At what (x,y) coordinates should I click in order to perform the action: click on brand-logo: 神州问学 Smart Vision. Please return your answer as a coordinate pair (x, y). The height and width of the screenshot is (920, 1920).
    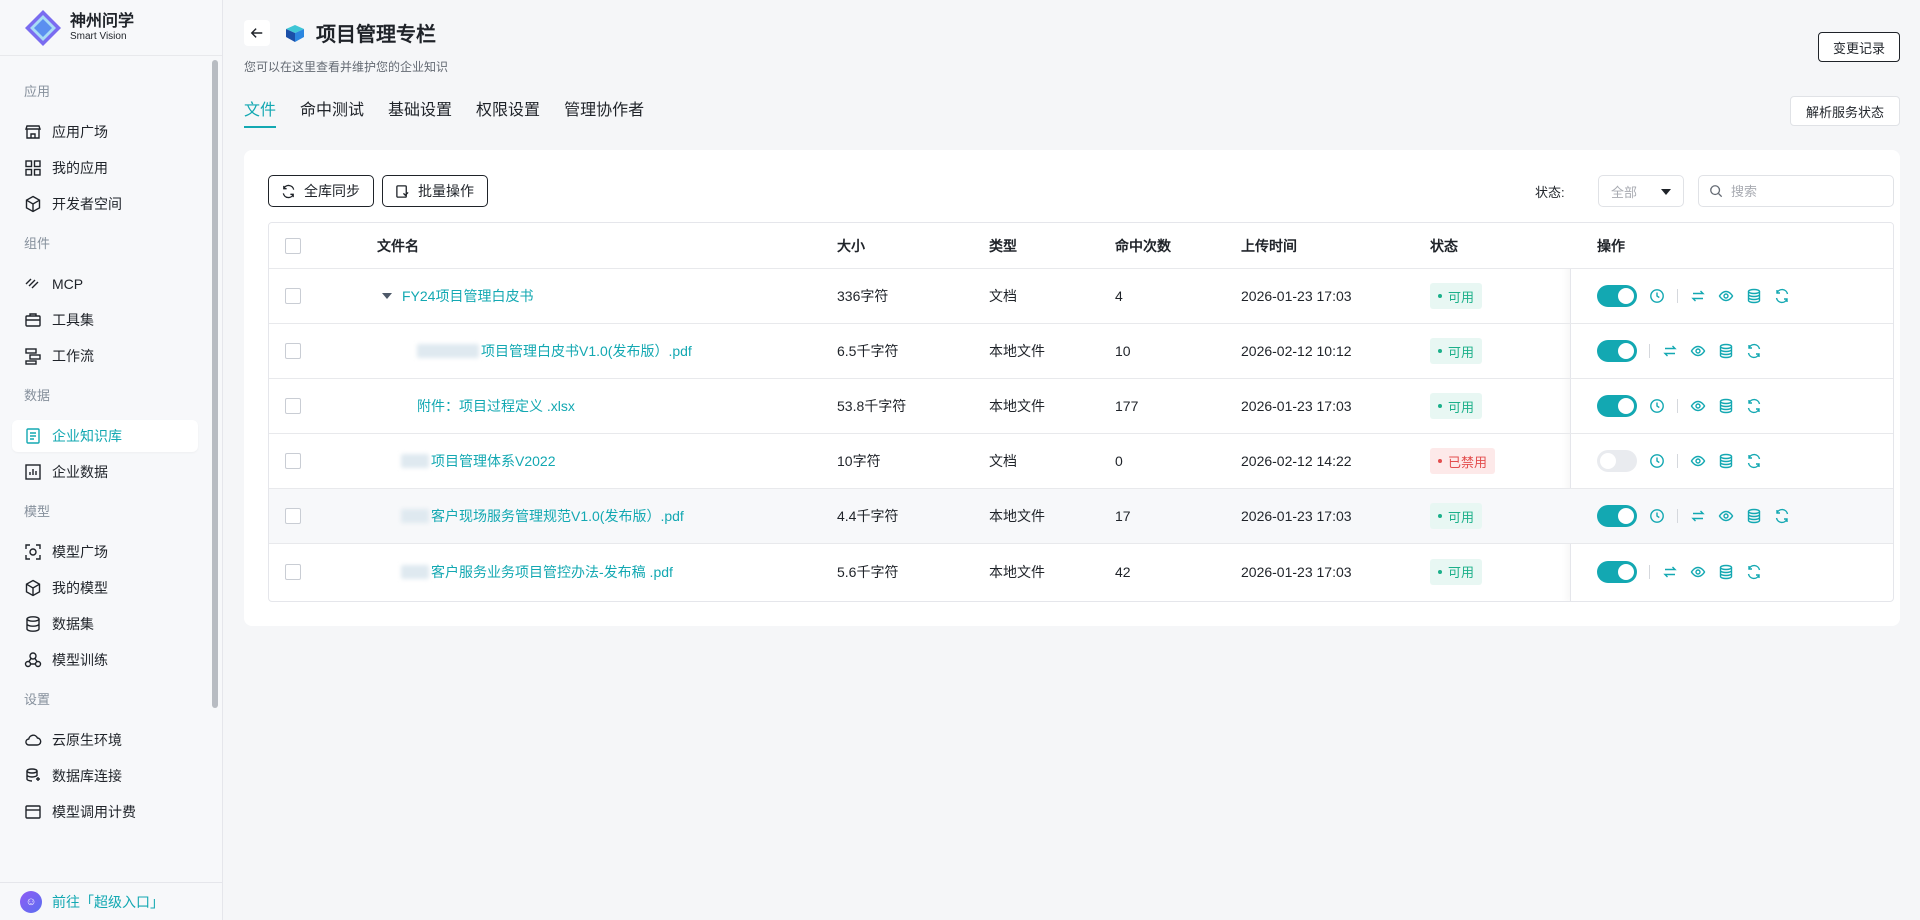
    Looking at the image, I should click on (111, 28).